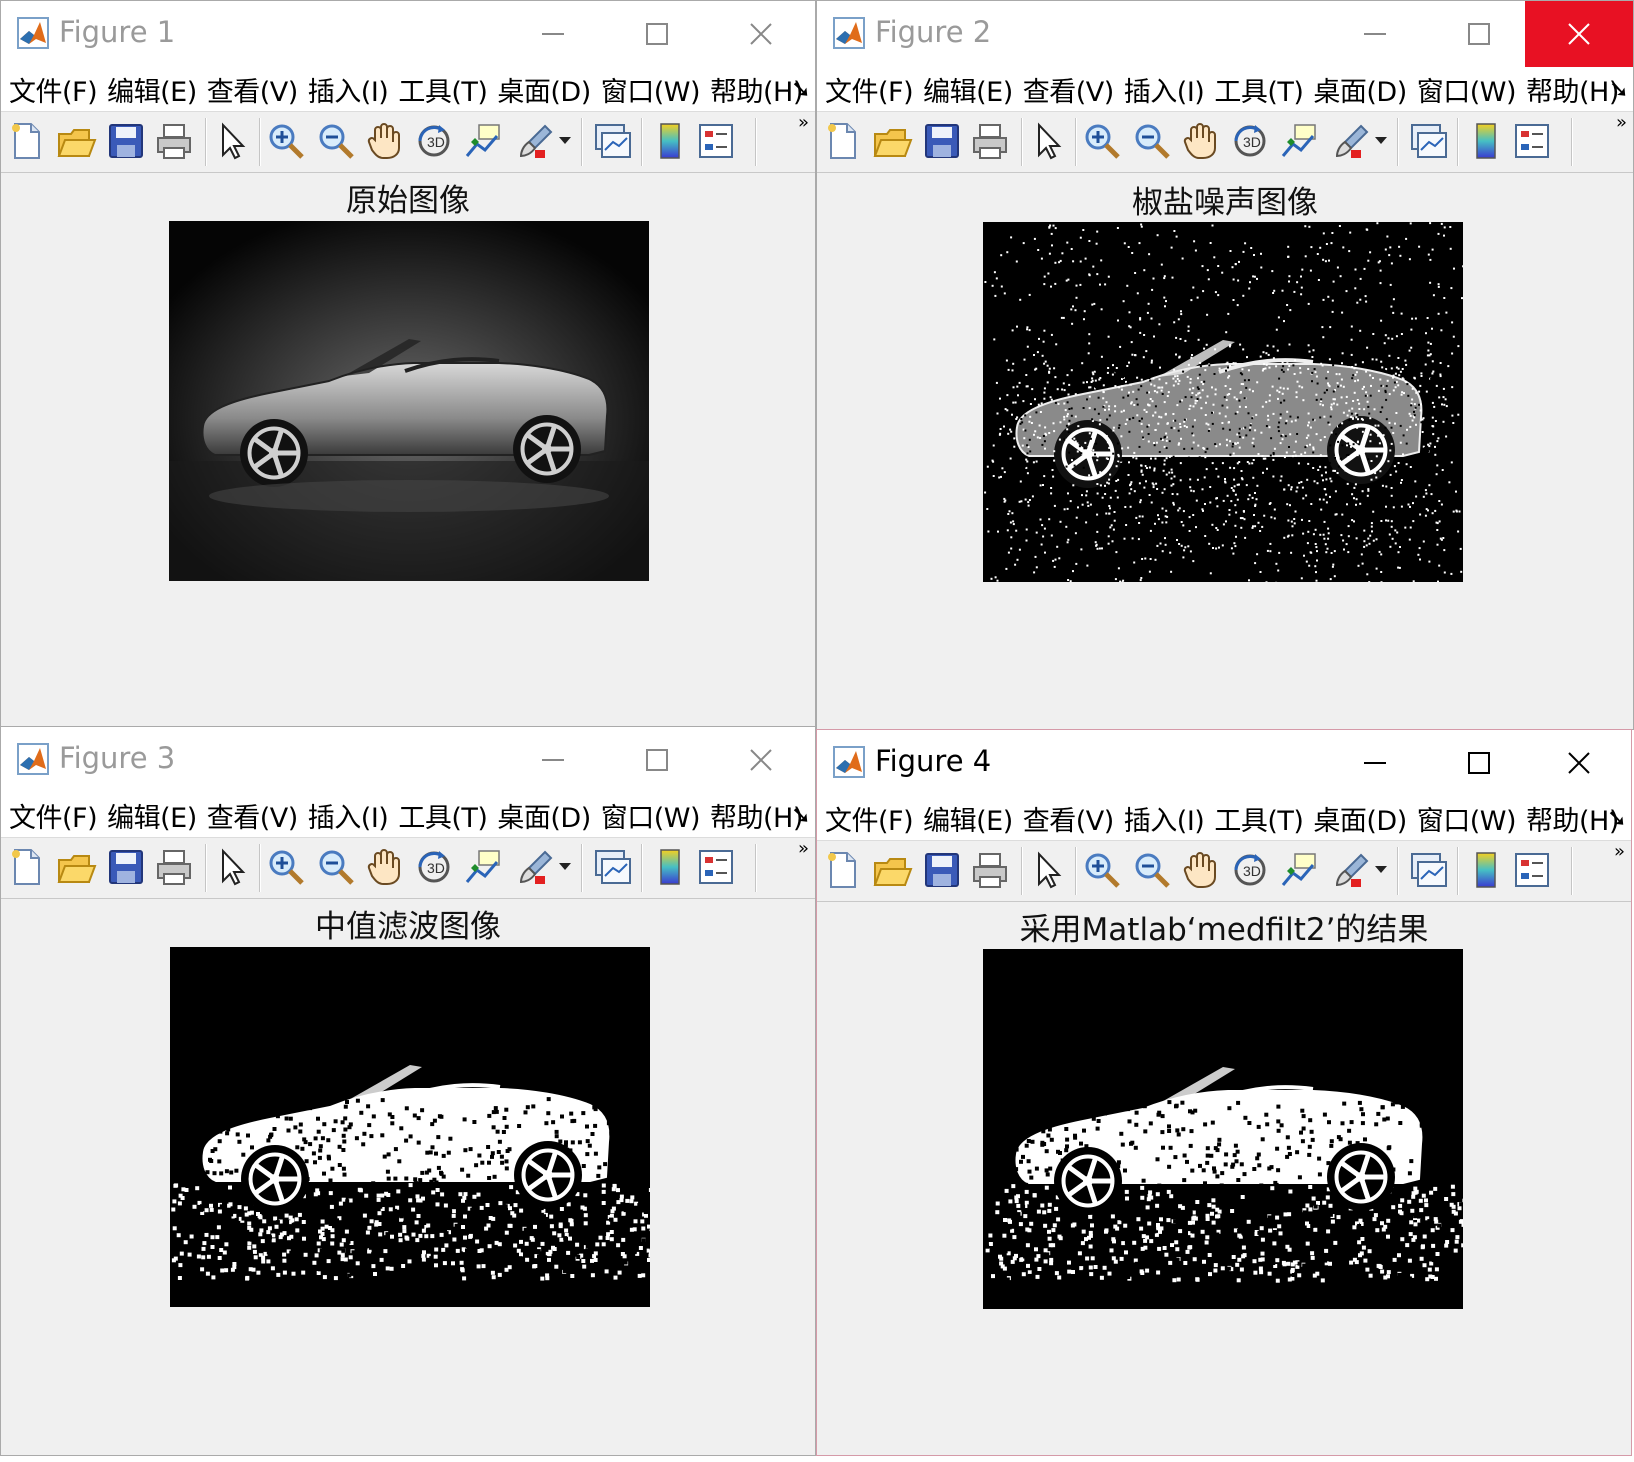  What do you see at coordinates (1224, 763) in the screenshot?
I see `title-bar: Figure 4` at bounding box center [1224, 763].